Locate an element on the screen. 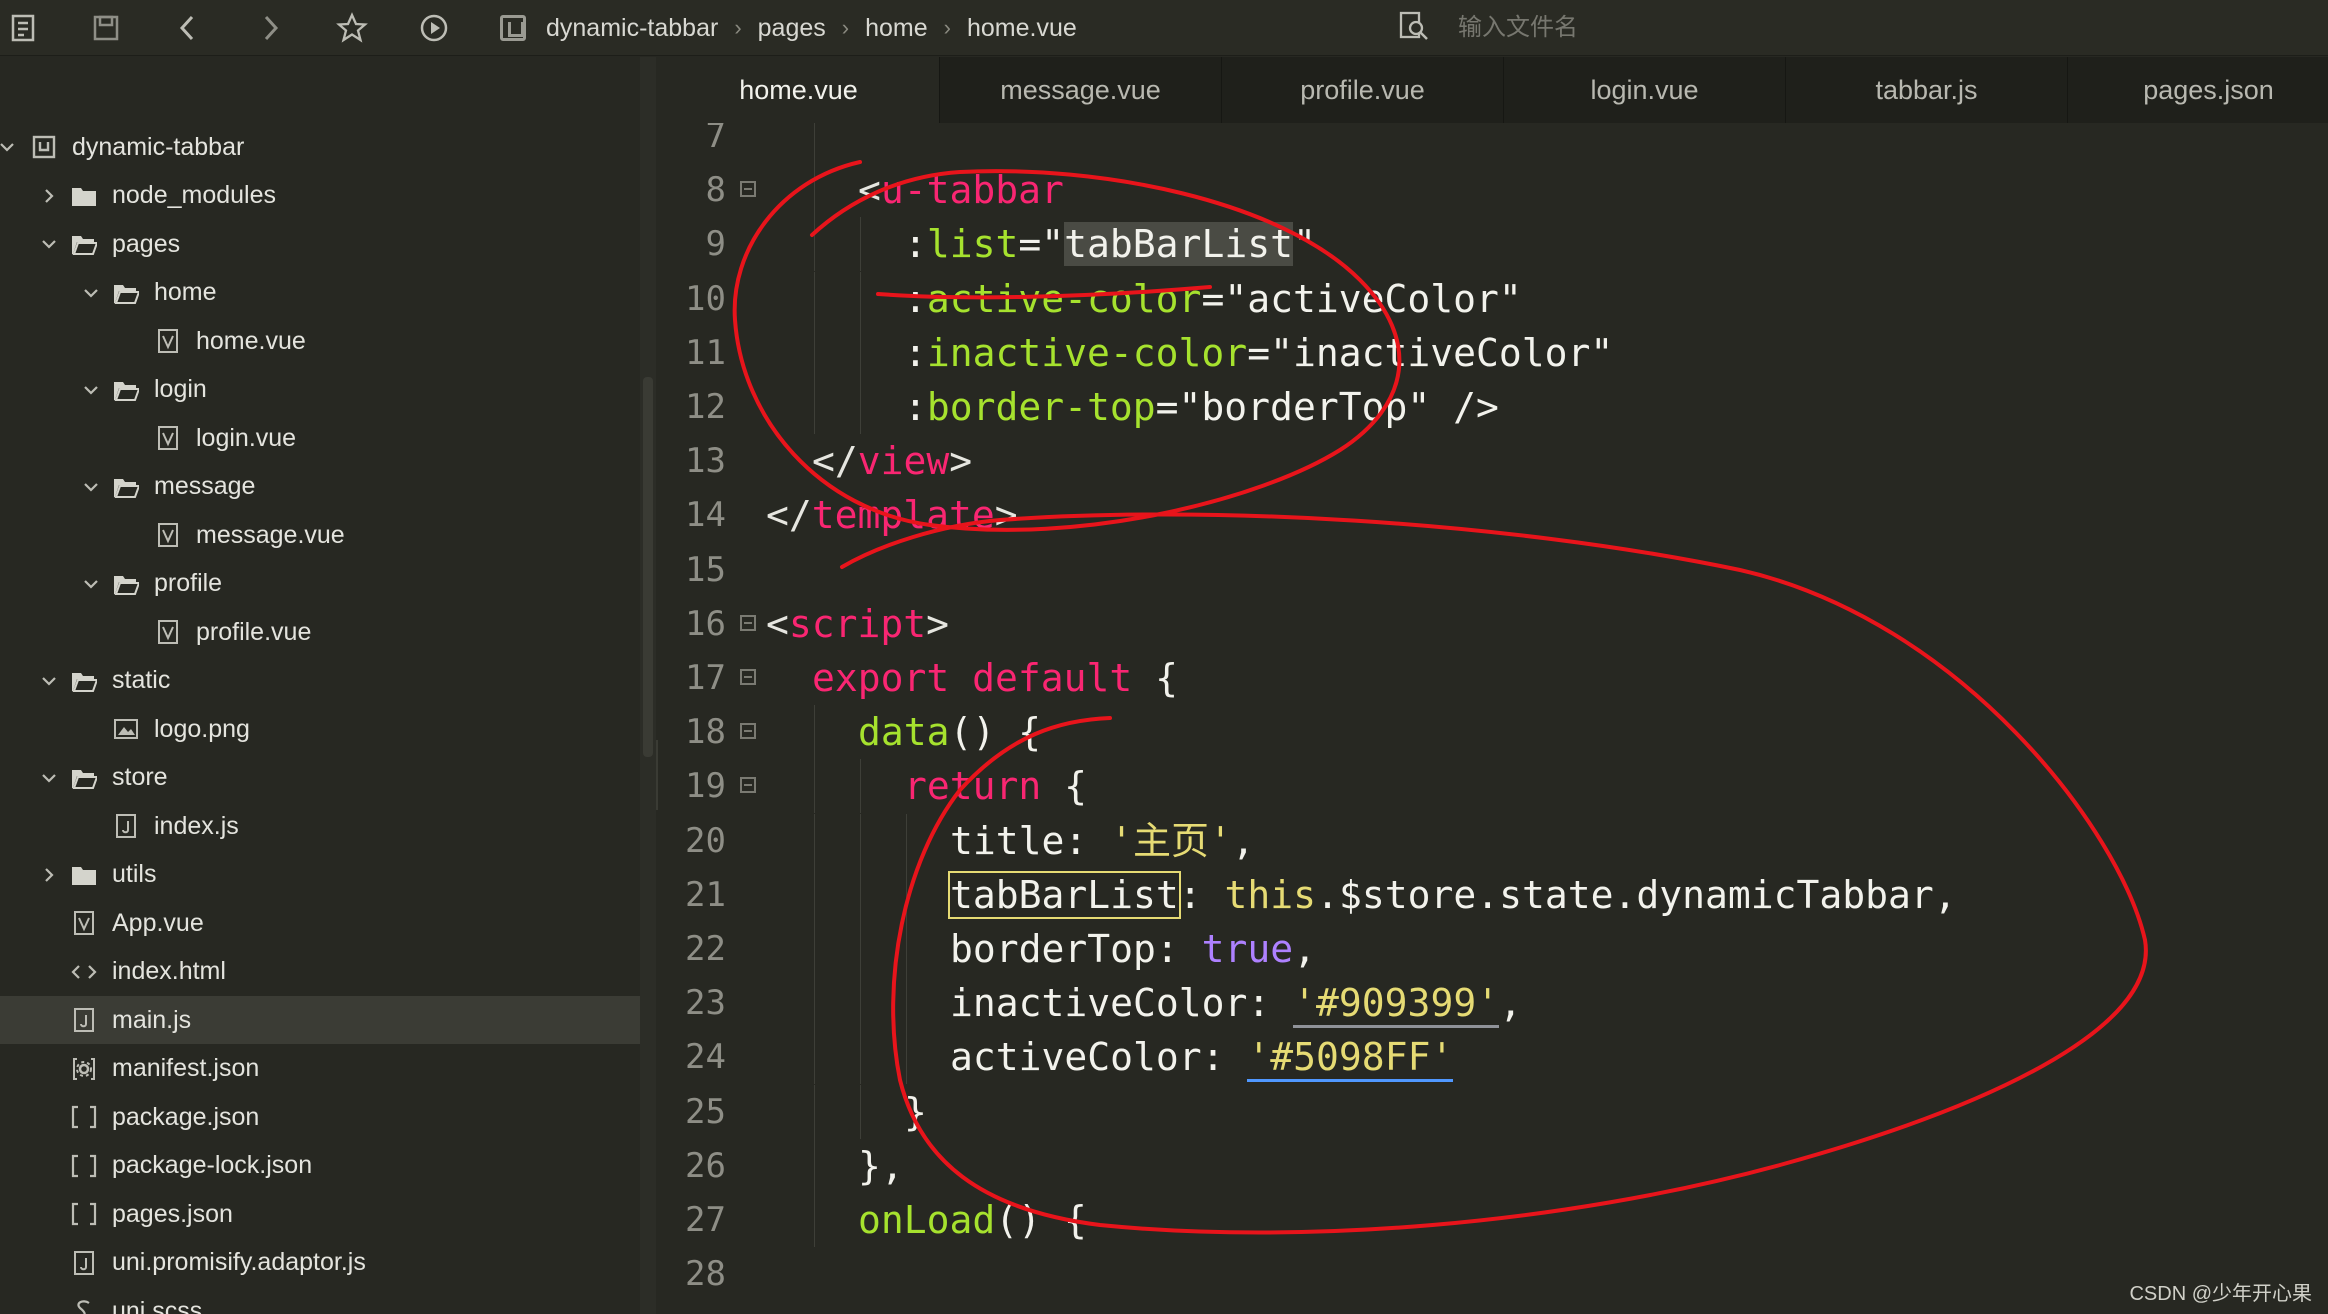  code-line: 20 title: '主页', is located at coordinates (1493, 840).